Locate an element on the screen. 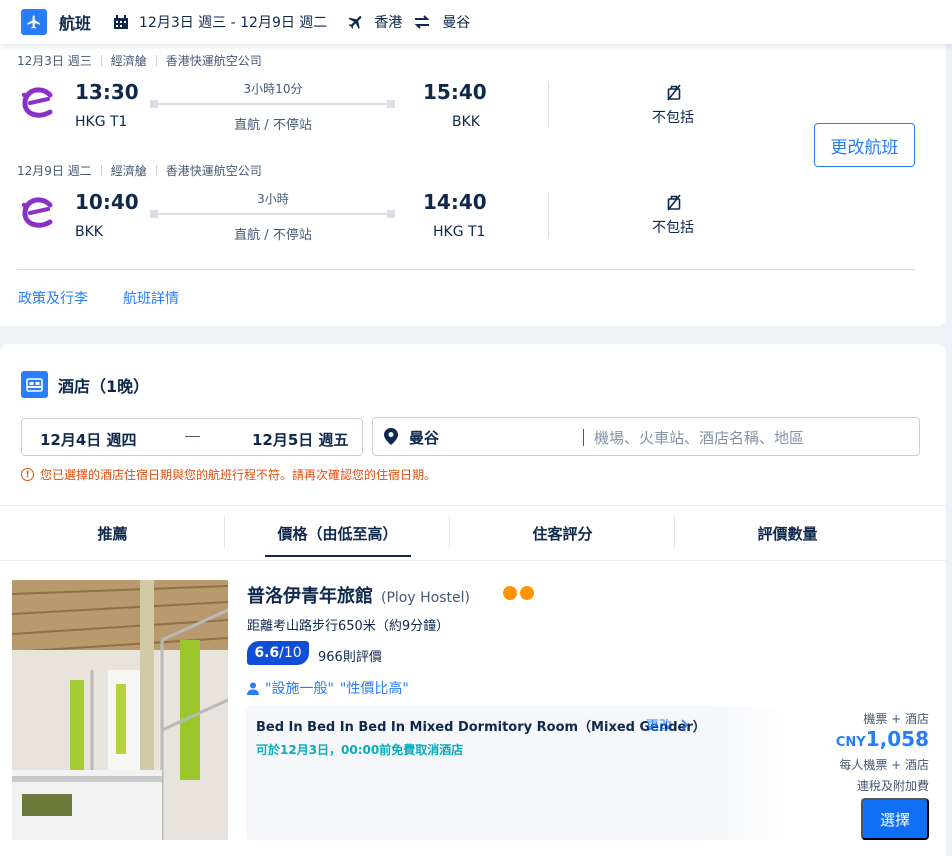 This screenshot has height=856, width=952. flight-section-title: 航班 is located at coordinates (75, 23).